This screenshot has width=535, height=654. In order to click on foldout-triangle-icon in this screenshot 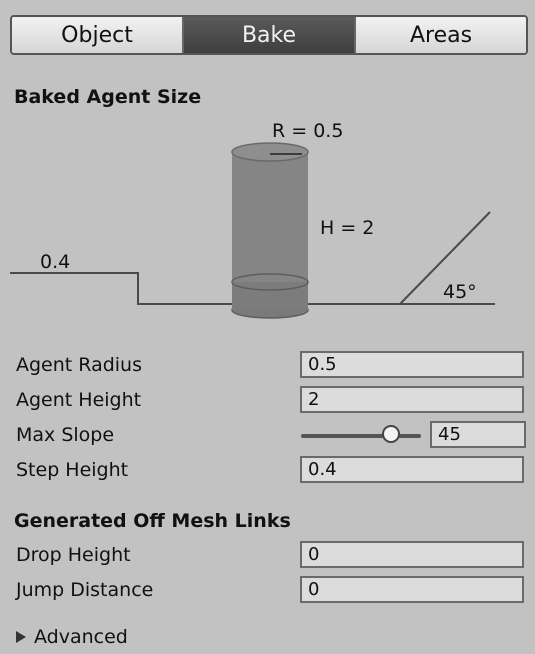, I will do `click(21, 637)`.